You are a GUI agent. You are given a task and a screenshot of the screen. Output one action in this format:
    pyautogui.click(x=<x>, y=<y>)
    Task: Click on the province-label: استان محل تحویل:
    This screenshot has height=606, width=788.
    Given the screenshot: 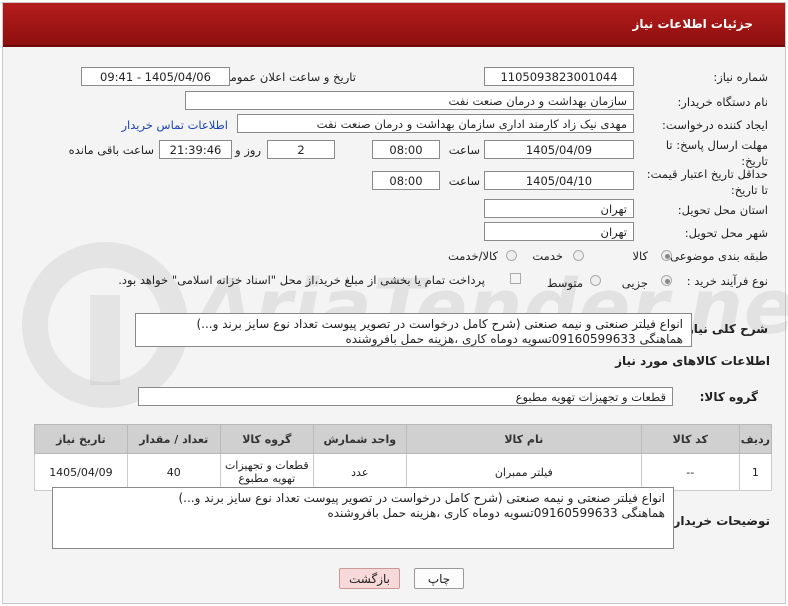 What is the action you would take?
    pyautogui.click(x=722, y=210)
    